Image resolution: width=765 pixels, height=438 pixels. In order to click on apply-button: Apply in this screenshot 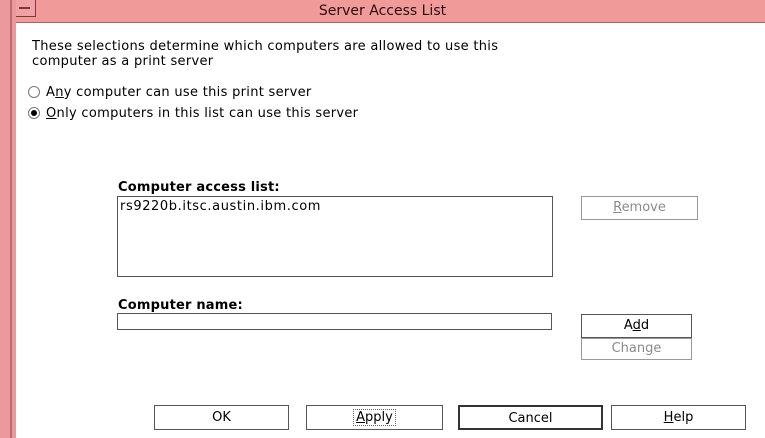, I will do `click(374, 417)`.